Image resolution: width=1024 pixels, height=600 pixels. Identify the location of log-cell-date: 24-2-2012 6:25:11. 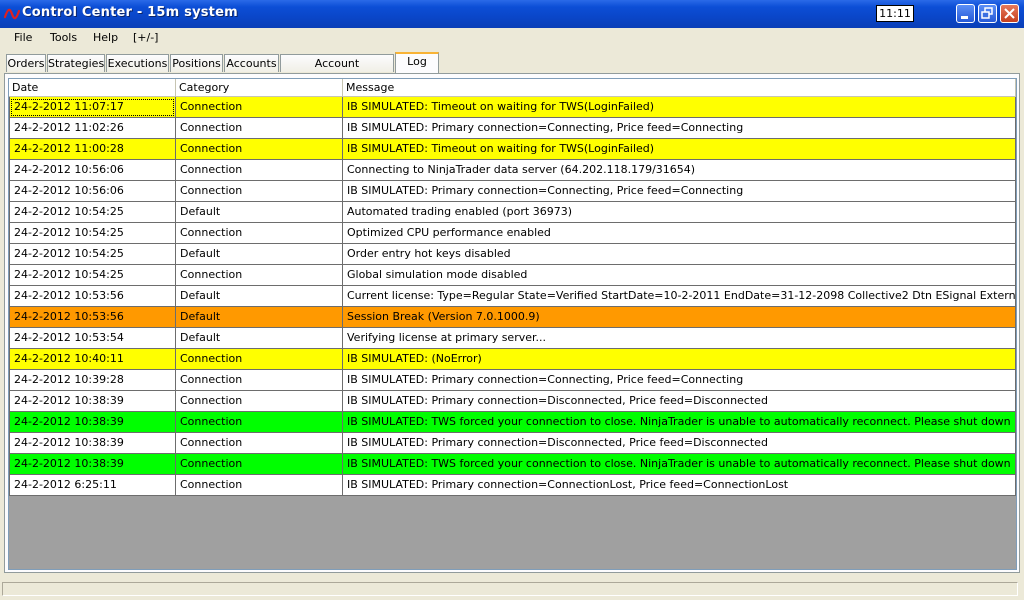
(92, 485).